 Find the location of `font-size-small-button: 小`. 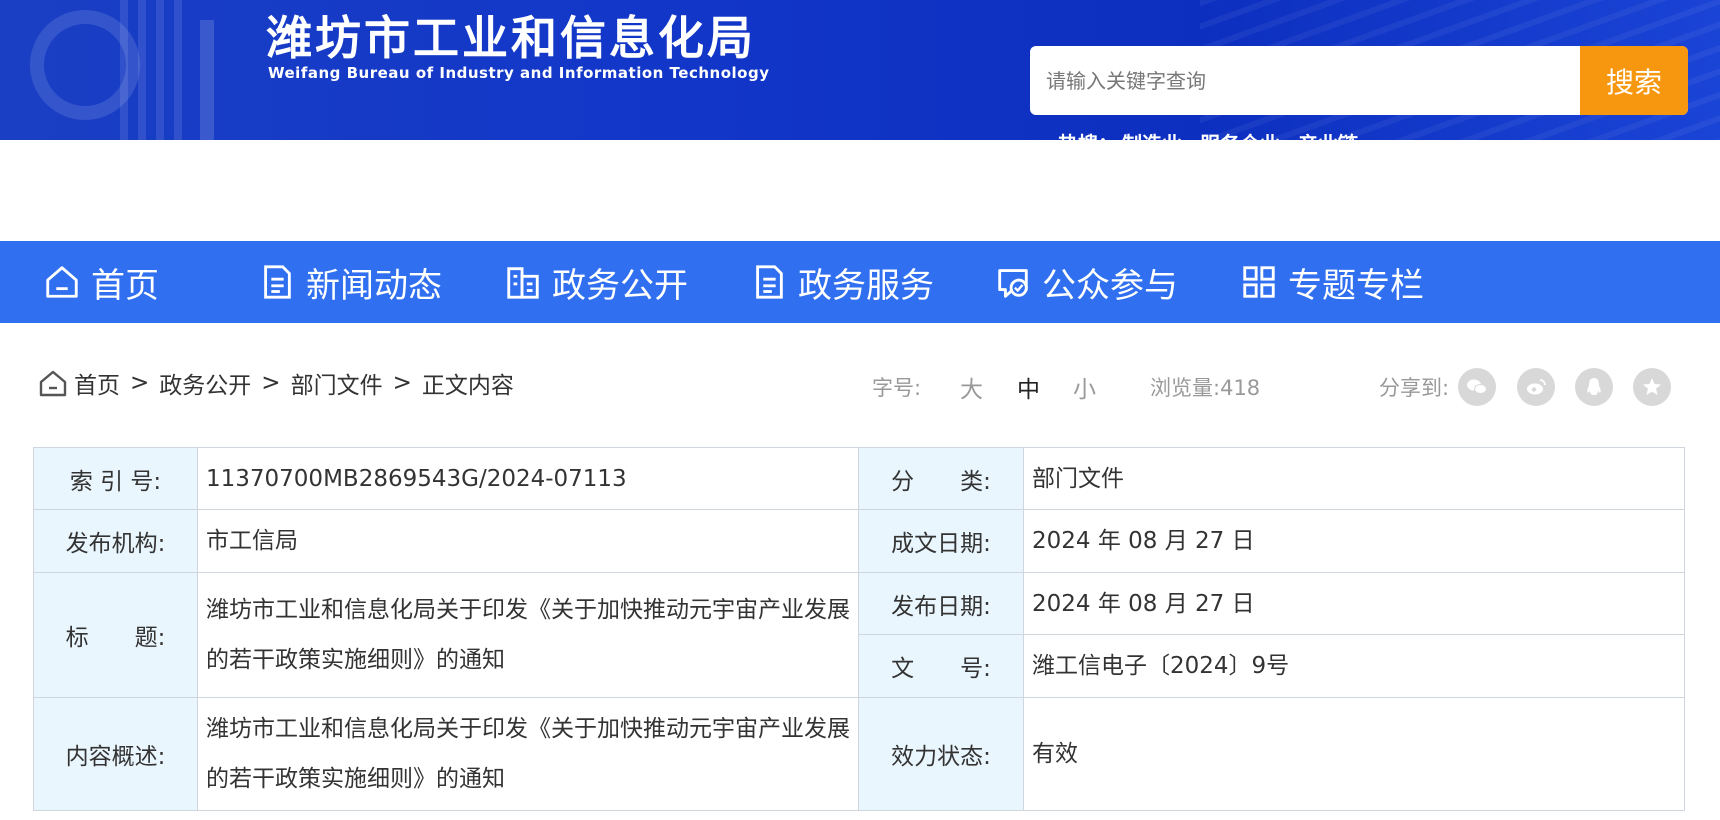

font-size-small-button: 小 is located at coordinates (1084, 387).